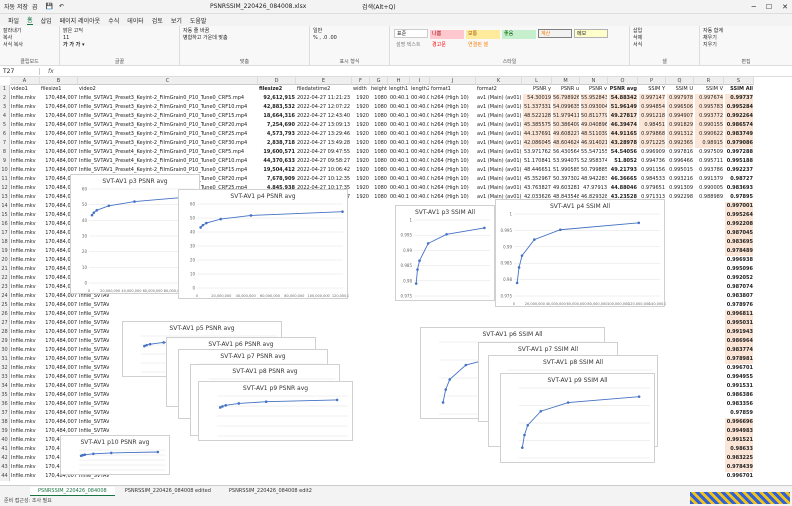 Image resolution: width=792 pixels, height=506 pixels. Describe the element at coordinates (739, 386) in the screenshot. I see `table-cell: 0.991531` at that location.